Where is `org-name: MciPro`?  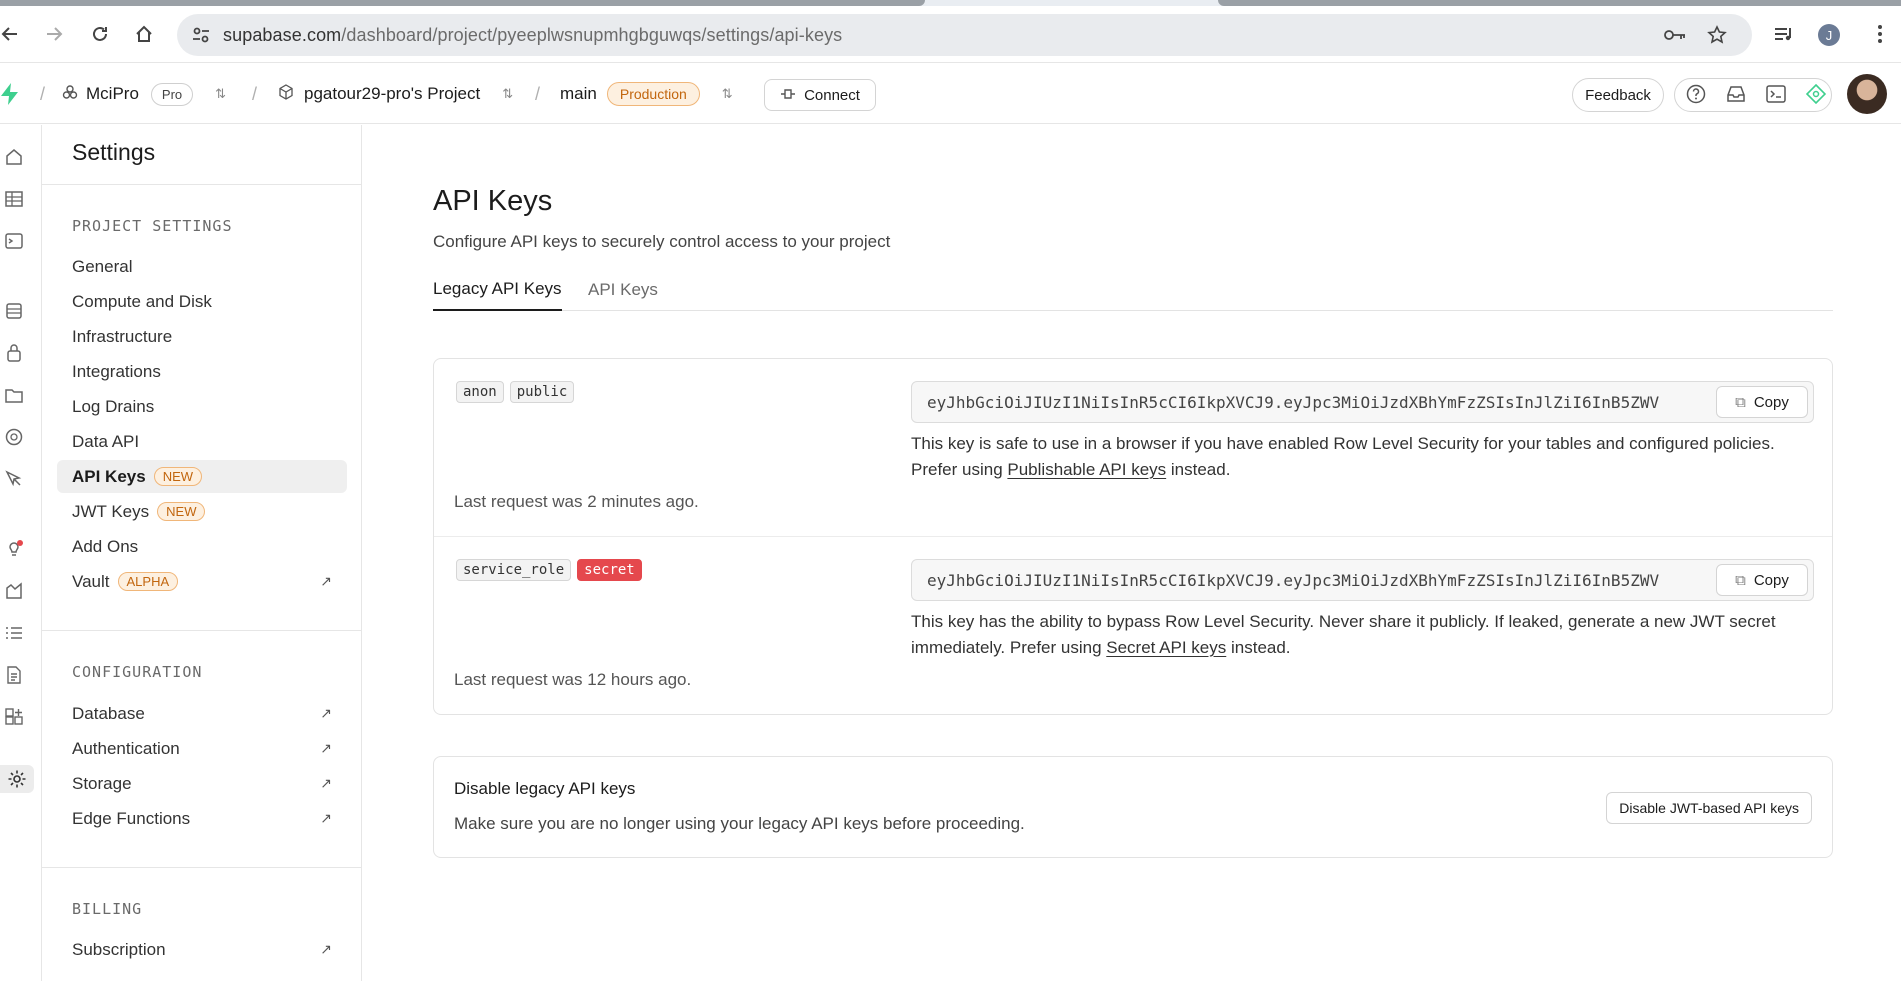 org-name: MciPro is located at coordinates (112, 93).